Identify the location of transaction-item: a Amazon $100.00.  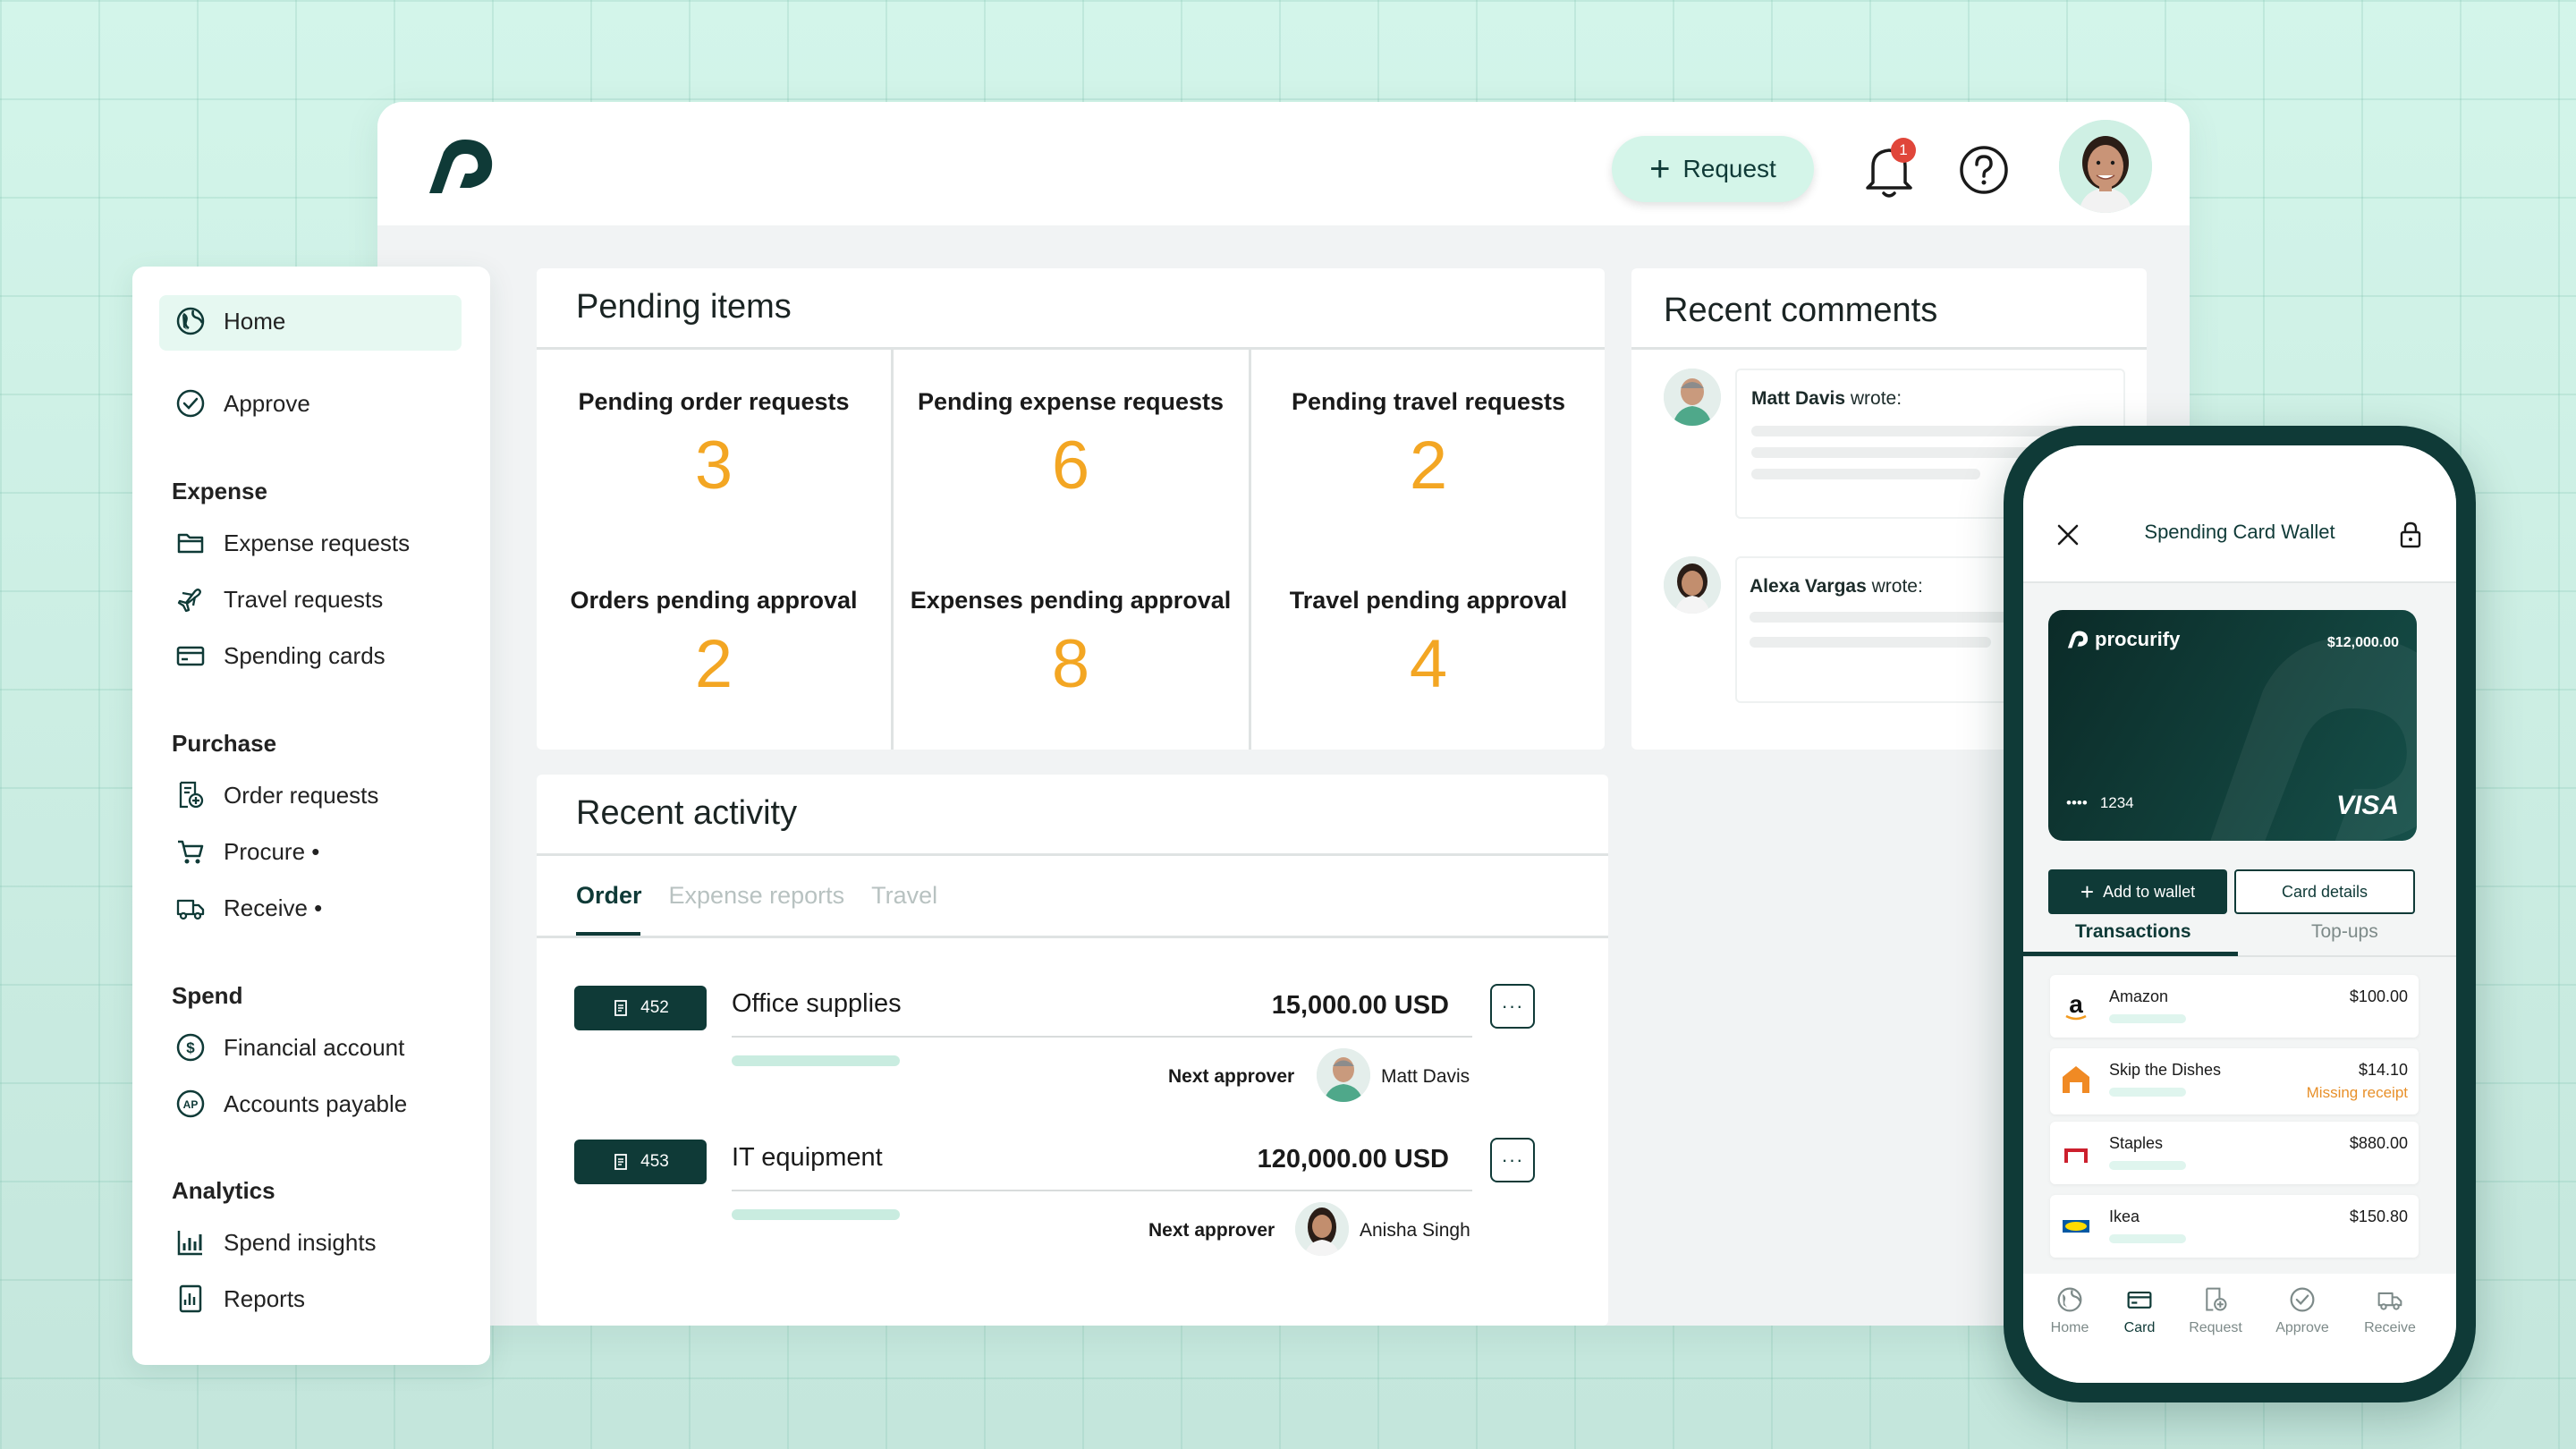
(2234, 1006).